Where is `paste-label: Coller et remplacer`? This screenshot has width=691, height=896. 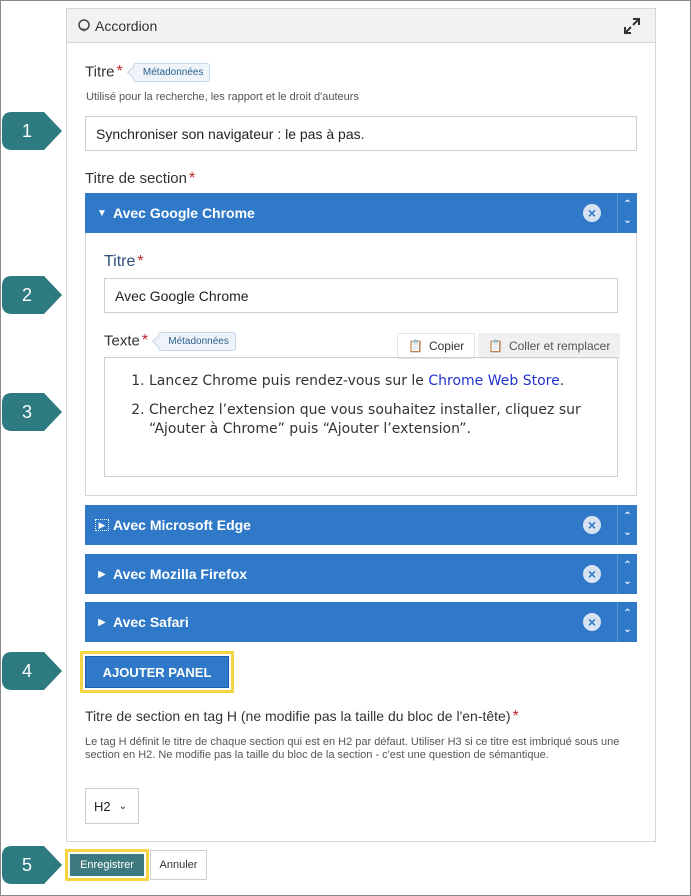
paste-label: Coller et remplacer is located at coordinates (559, 346).